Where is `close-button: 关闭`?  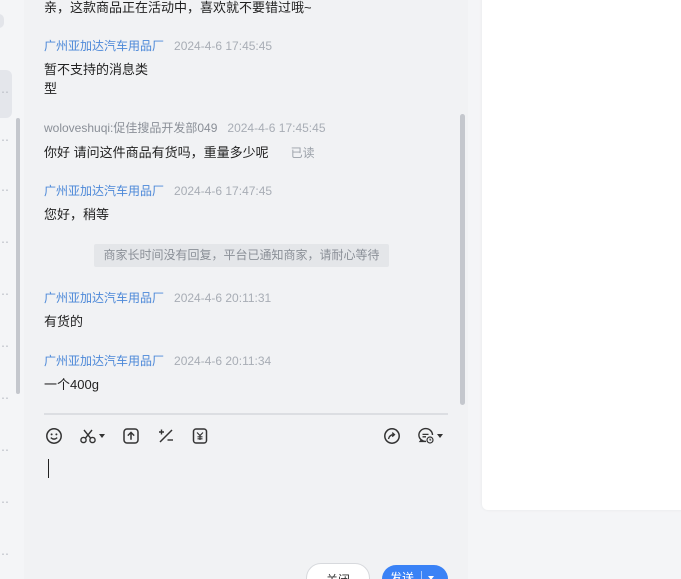 close-button: 关闭 is located at coordinates (338, 571).